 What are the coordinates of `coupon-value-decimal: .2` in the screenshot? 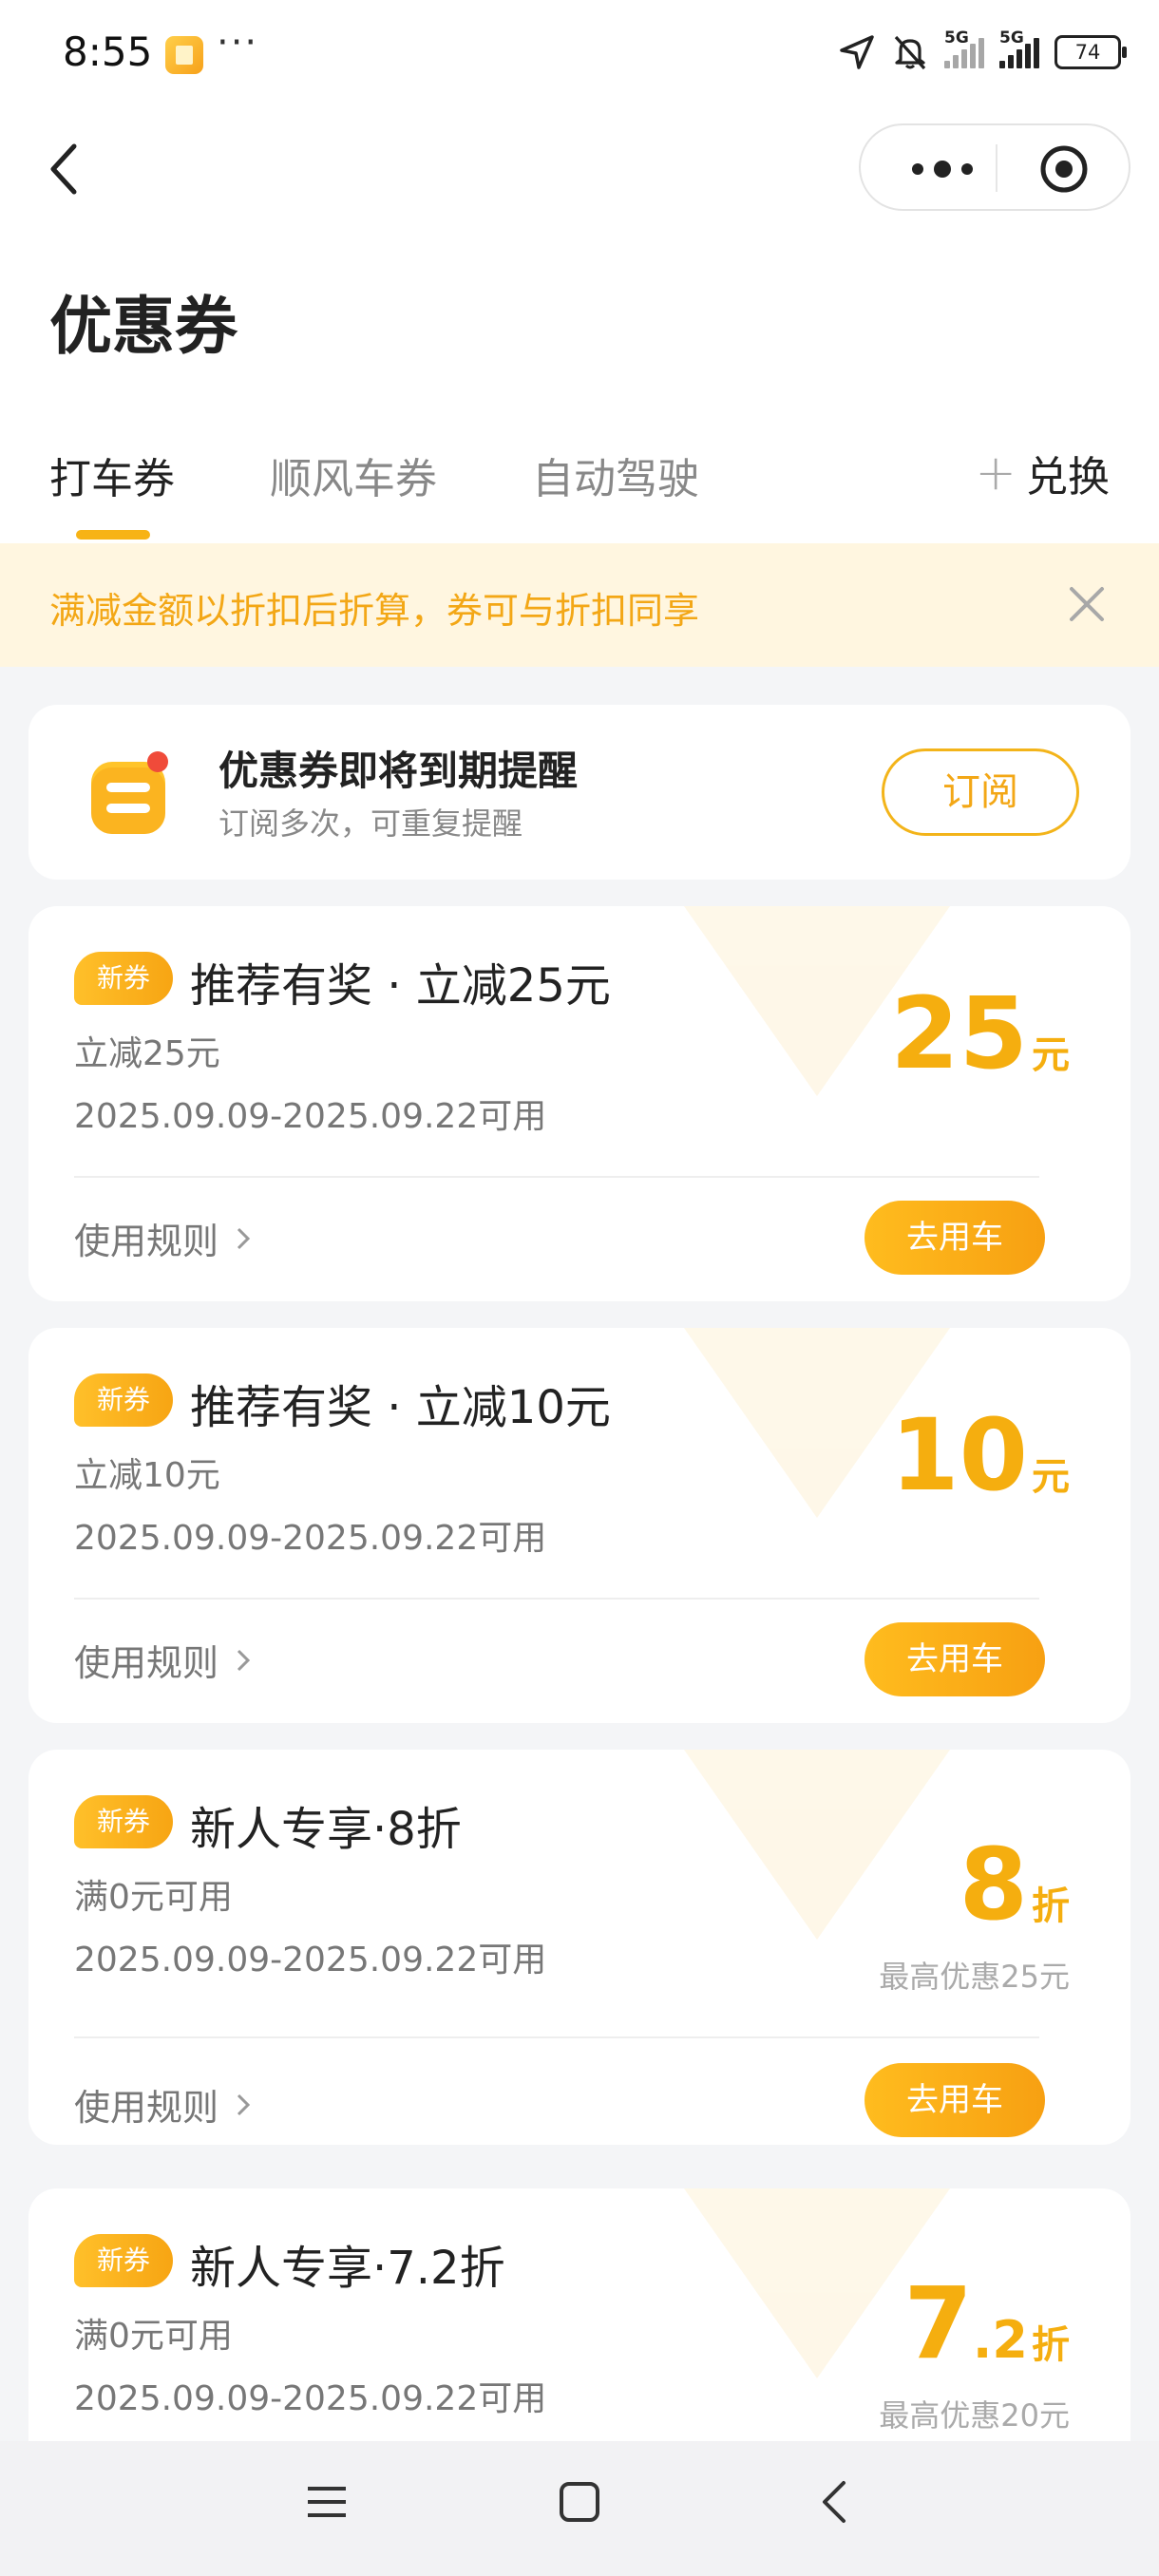 It's located at (1000, 2340).